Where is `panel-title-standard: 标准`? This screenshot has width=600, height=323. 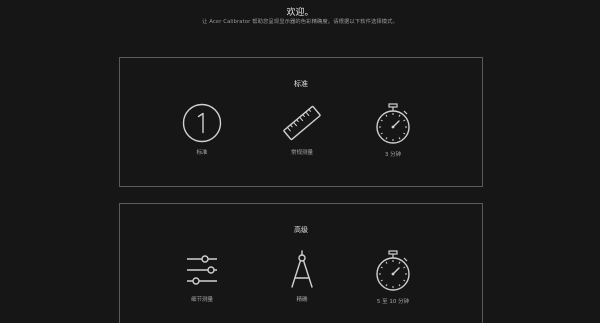
panel-title-standard: 标准 is located at coordinates (301, 84).